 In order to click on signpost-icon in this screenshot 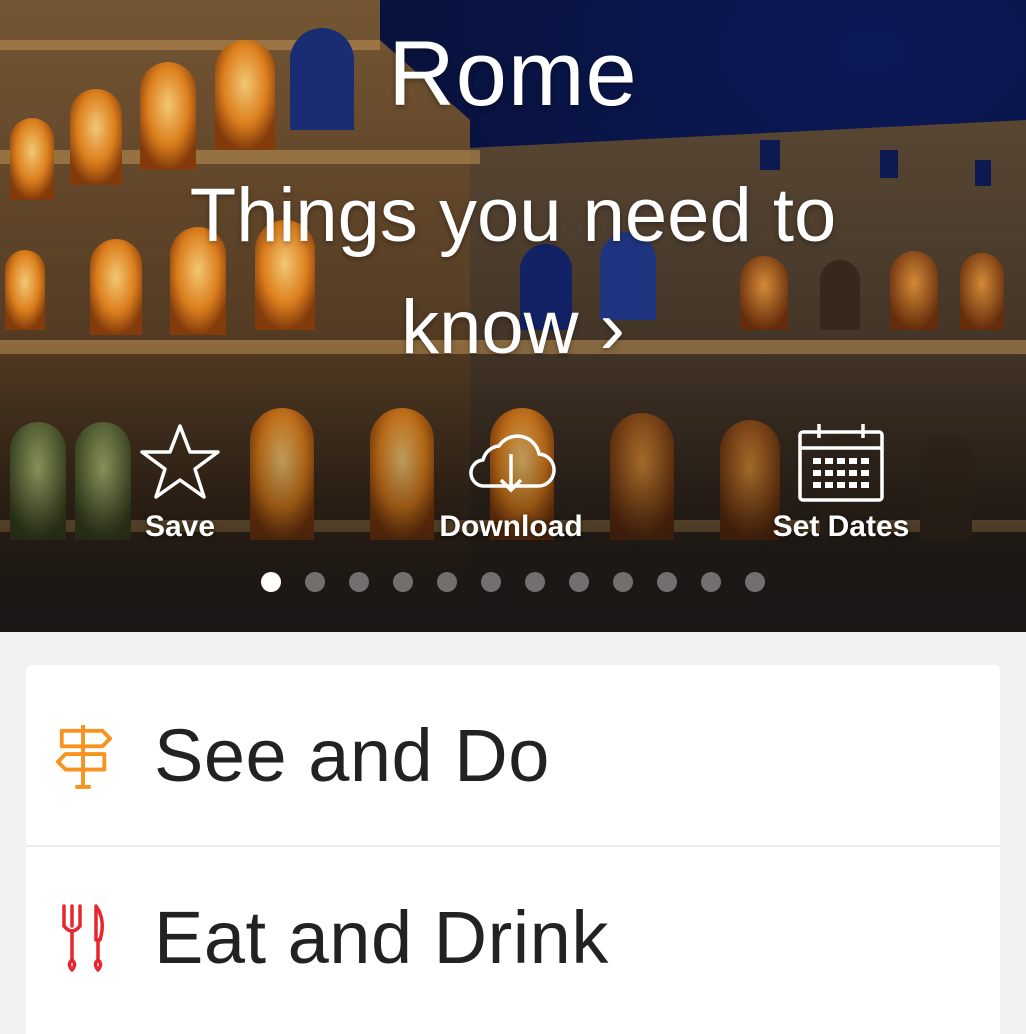, I will do `click(84, 755)`.